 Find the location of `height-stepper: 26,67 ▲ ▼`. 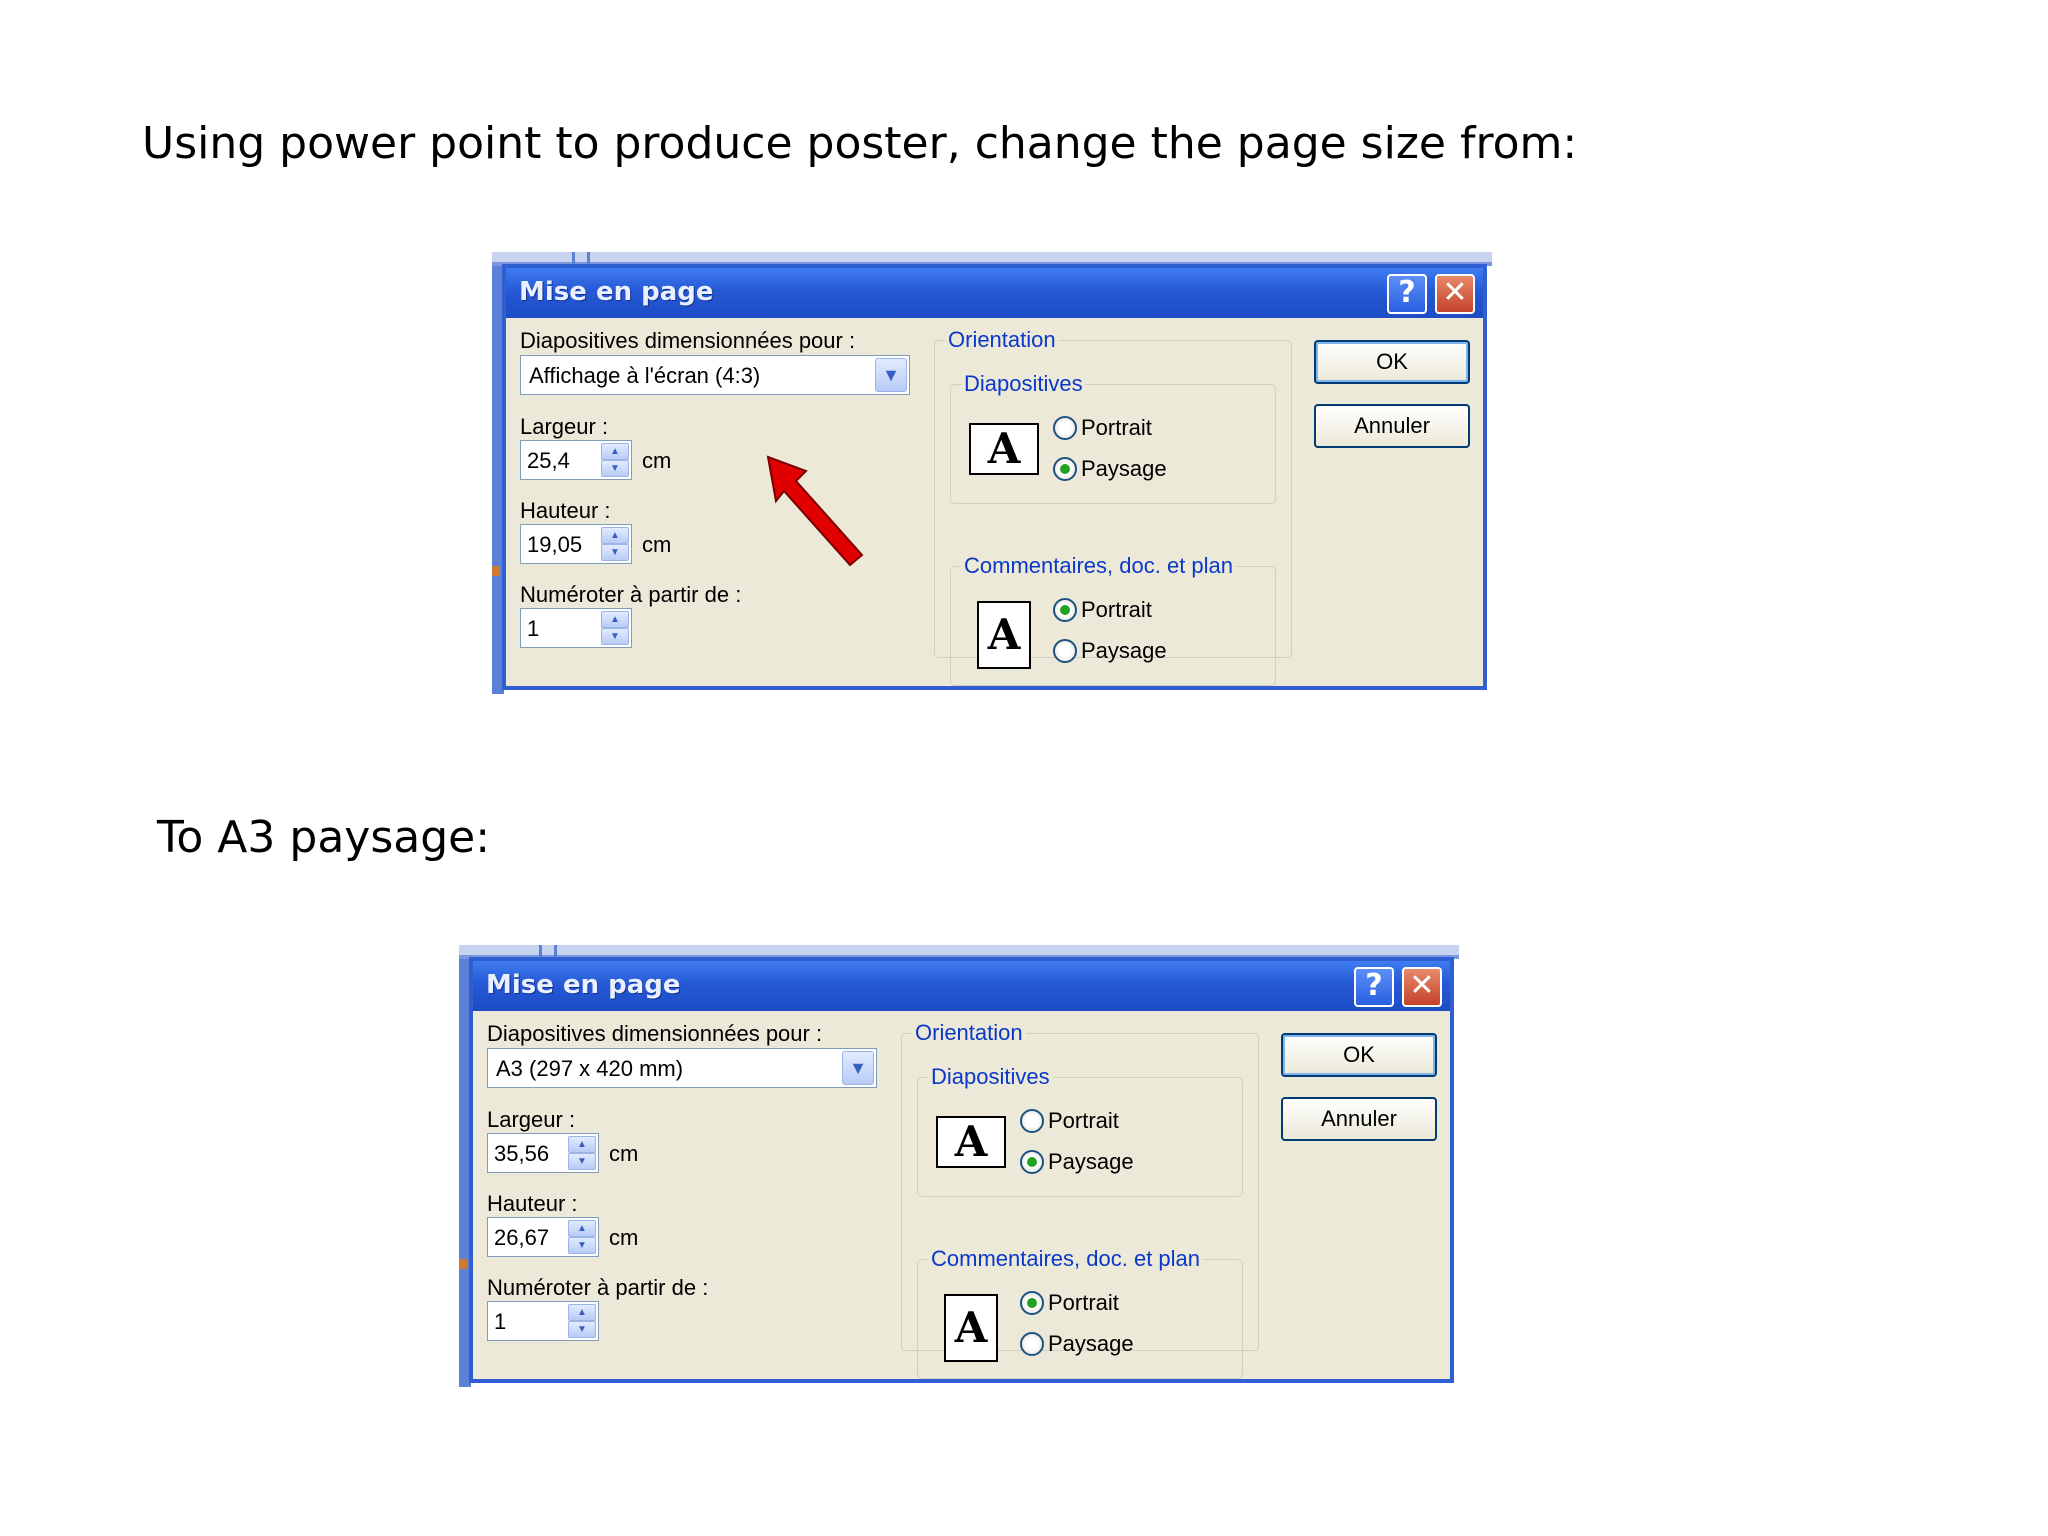

height-stepper: 26,67 ▲ ▼ is located at coordinates (543, 1237).